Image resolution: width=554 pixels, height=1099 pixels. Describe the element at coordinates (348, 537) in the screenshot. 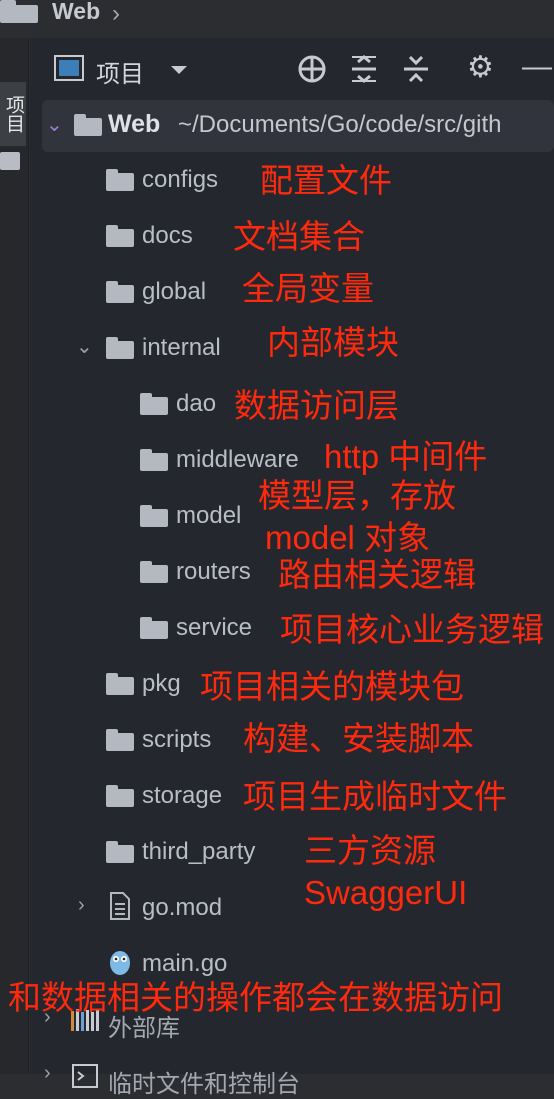

I see `annotation-model-line2: model 对象` at that location.